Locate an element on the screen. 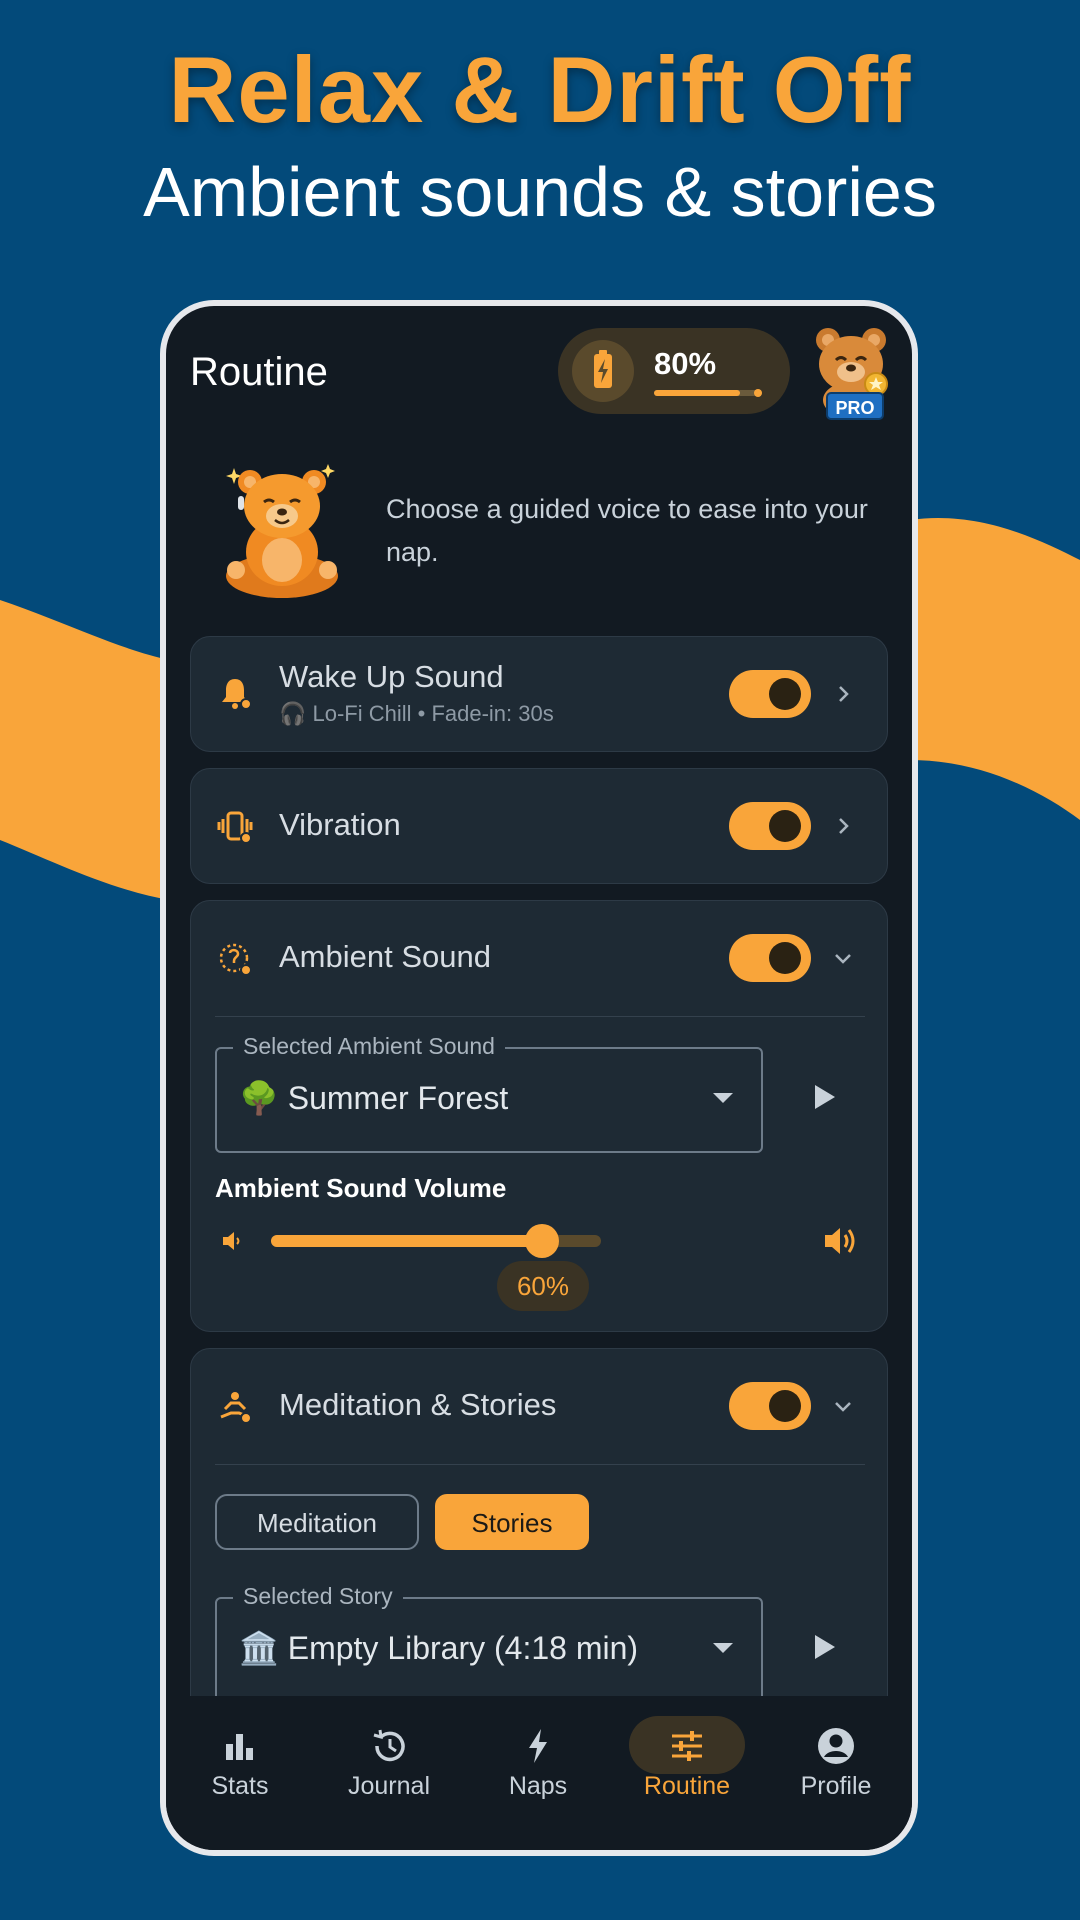 This screenshot has height=1920, width=1080. wake-up-sound-toggle is located at coordinates (770, 694).